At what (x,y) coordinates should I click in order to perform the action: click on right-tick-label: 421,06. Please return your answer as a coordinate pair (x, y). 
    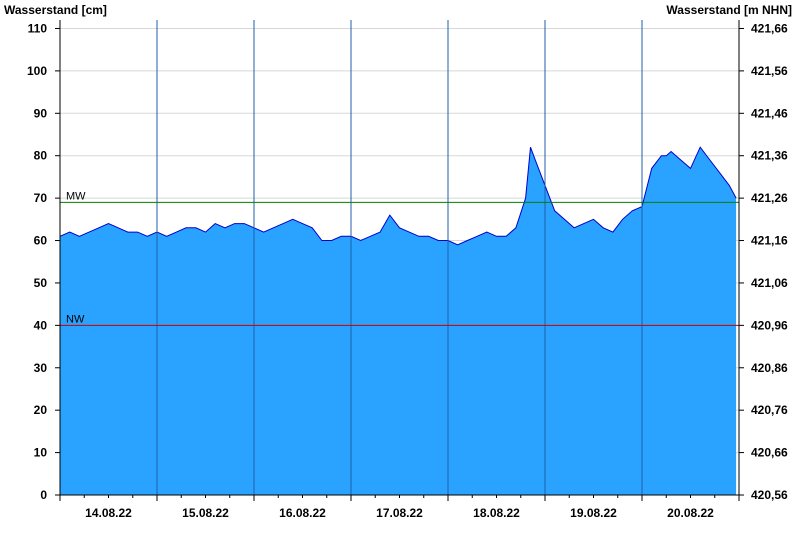
    Looking at the image, I should click on (769, 283).